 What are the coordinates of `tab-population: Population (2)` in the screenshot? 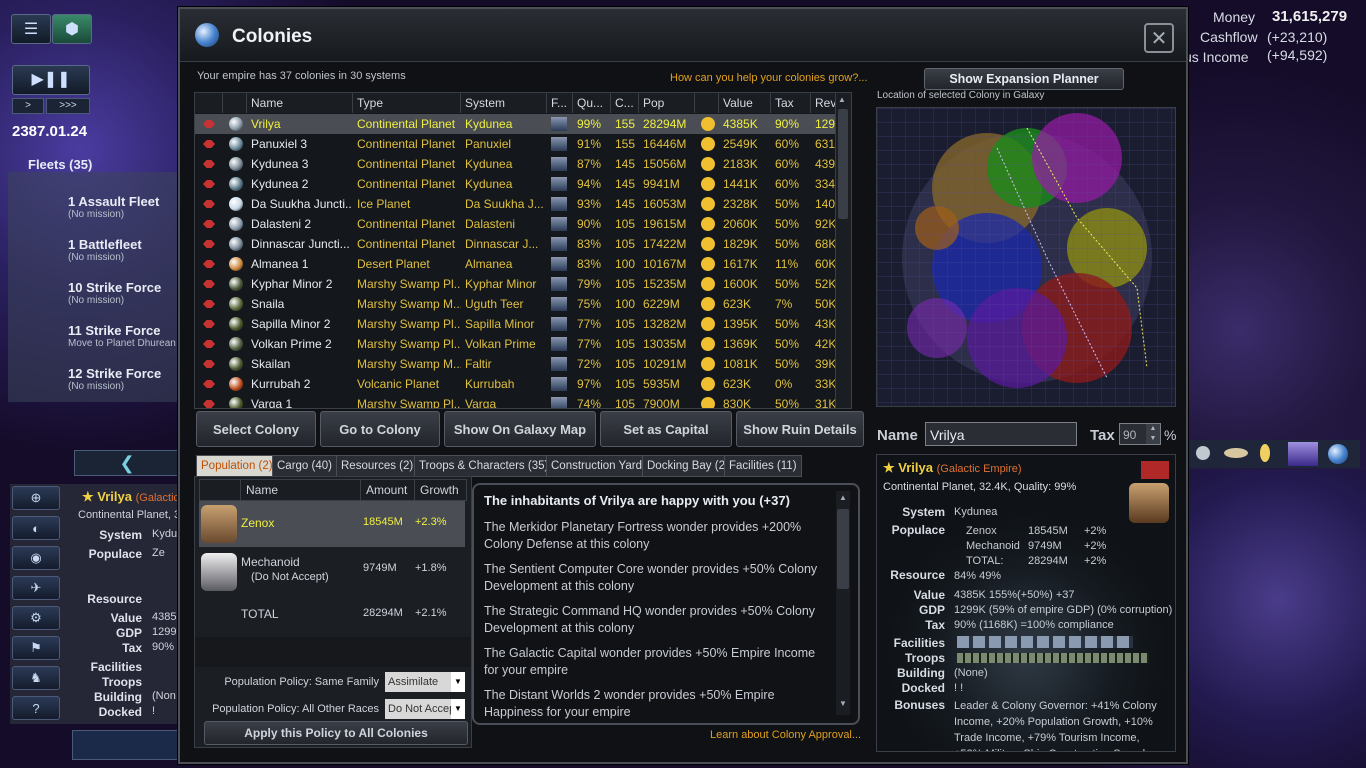 It's located at (237, 466).